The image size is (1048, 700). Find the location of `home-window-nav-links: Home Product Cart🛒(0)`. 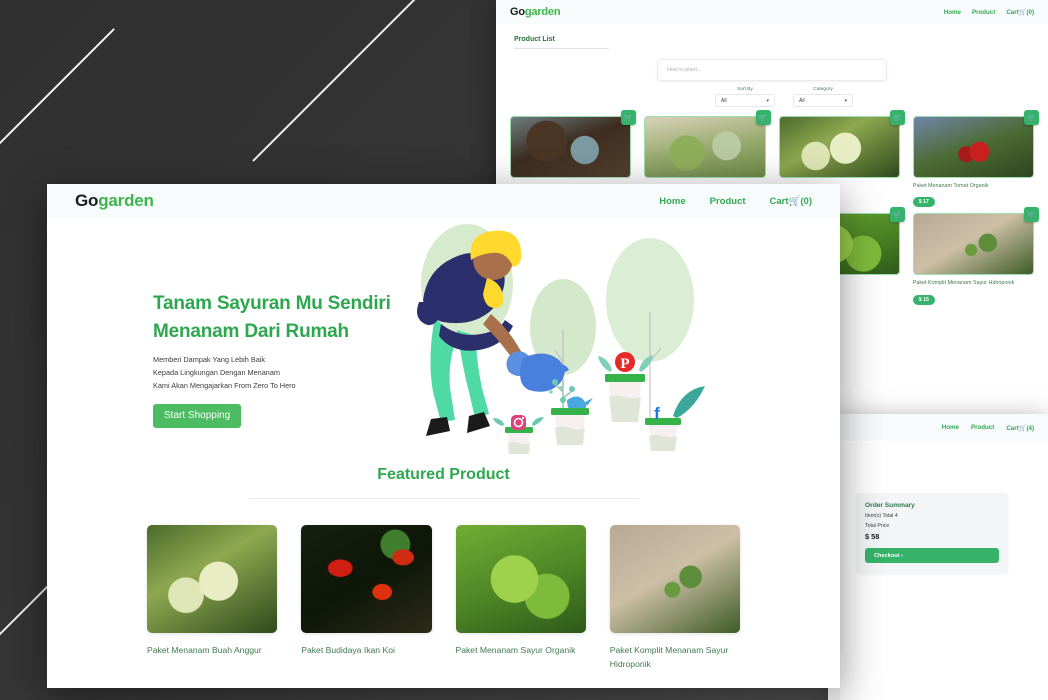

home-window-nav-links: Home Product Cart🛒(0) is located at coordinates (735, 201).